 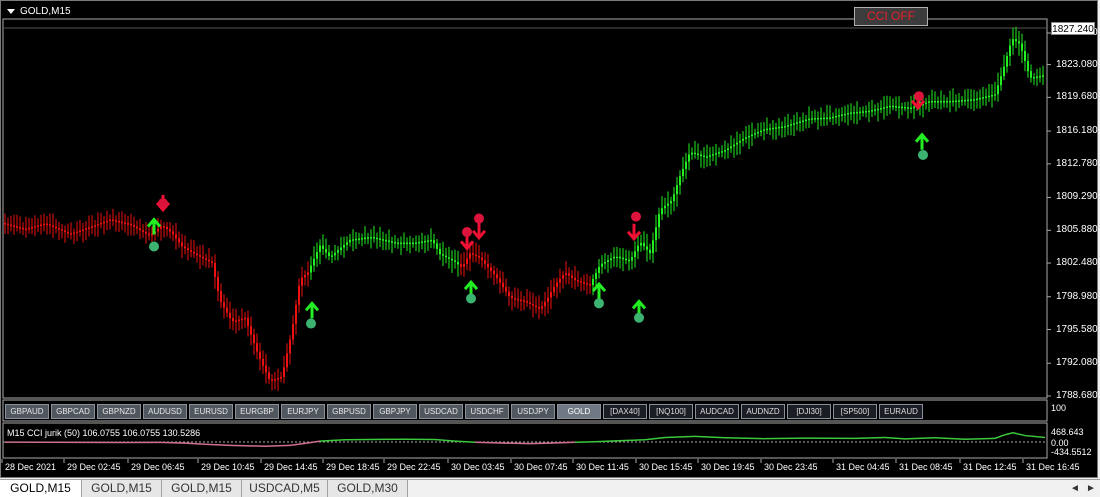 I want to click on chart-tab-4: USDCAD,M5, so click(x=285, y=488).